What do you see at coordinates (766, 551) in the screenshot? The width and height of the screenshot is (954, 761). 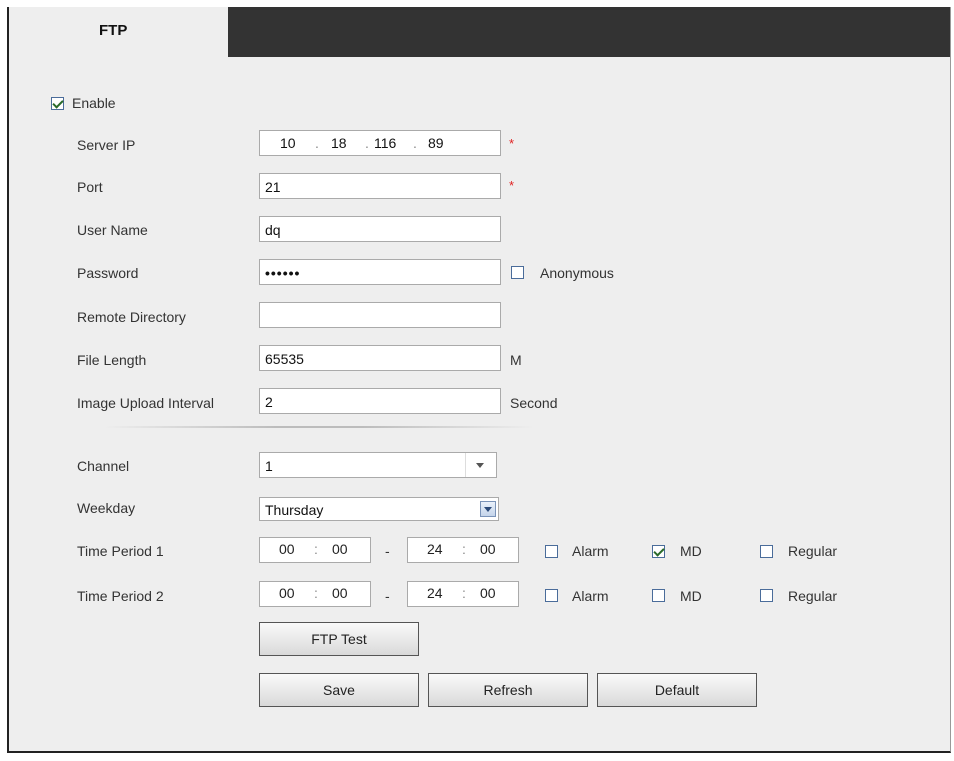 I see `period-1-regular-checkbox` at bounding box center [766, 551].